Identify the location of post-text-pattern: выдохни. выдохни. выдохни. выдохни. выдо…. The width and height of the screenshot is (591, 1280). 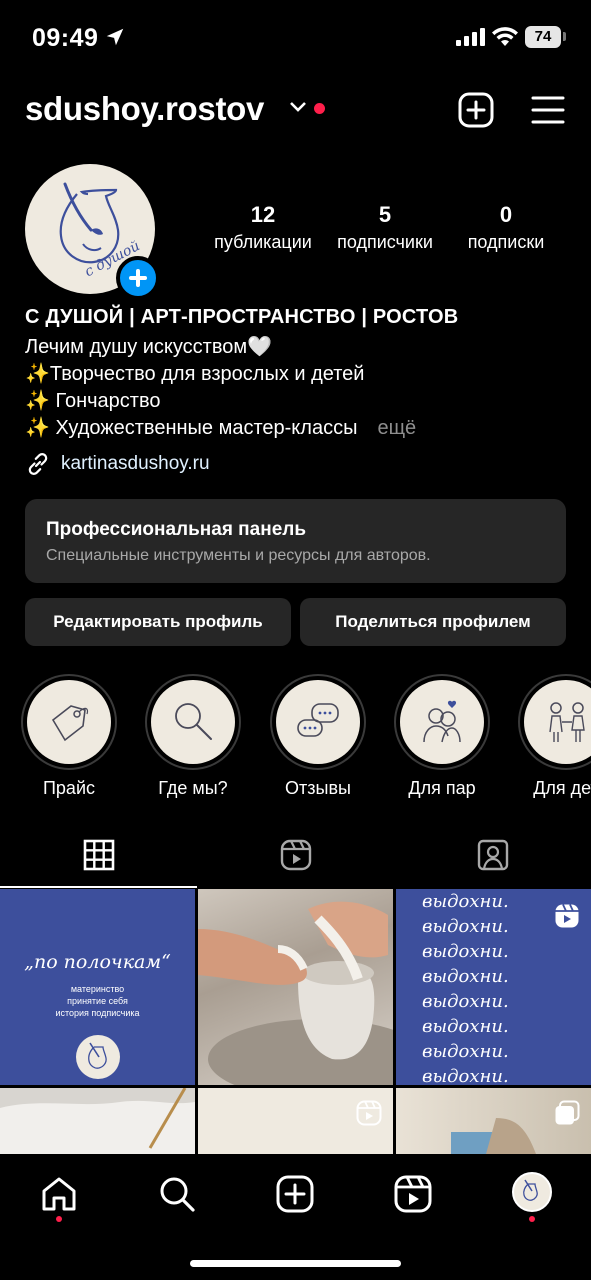
(465, 987).